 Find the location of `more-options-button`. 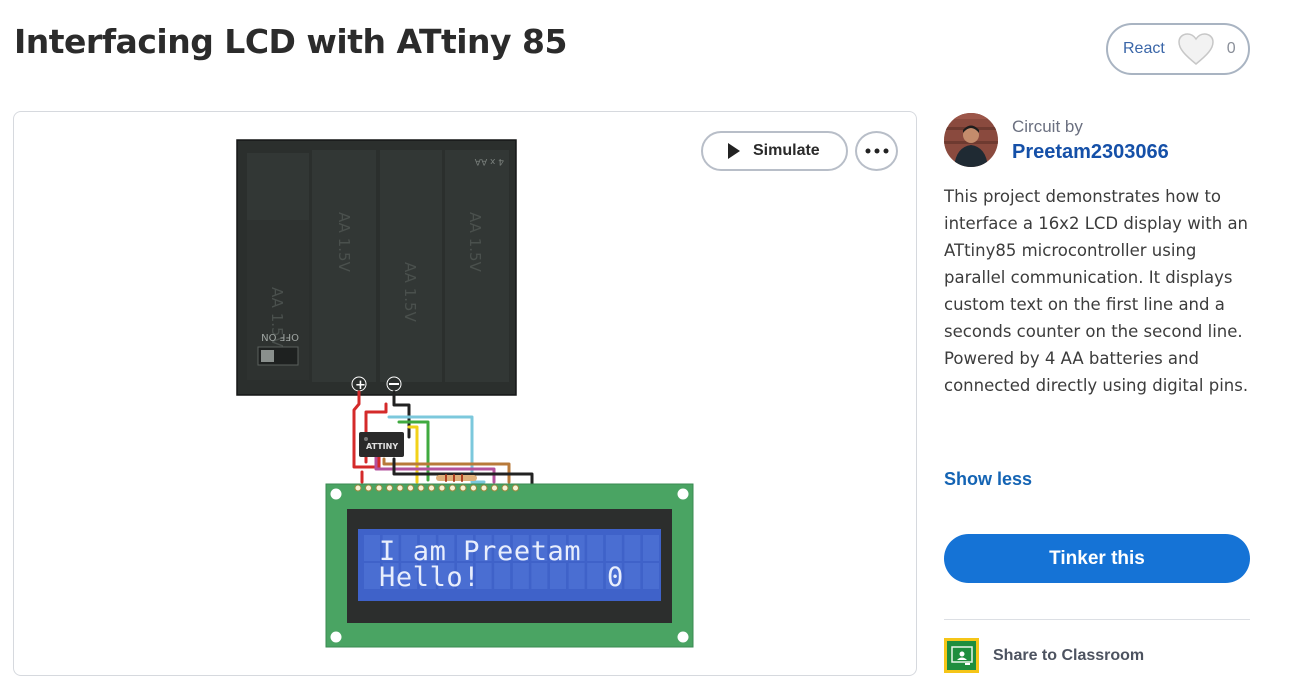

more-options-button is located at coordinates (876, 151).